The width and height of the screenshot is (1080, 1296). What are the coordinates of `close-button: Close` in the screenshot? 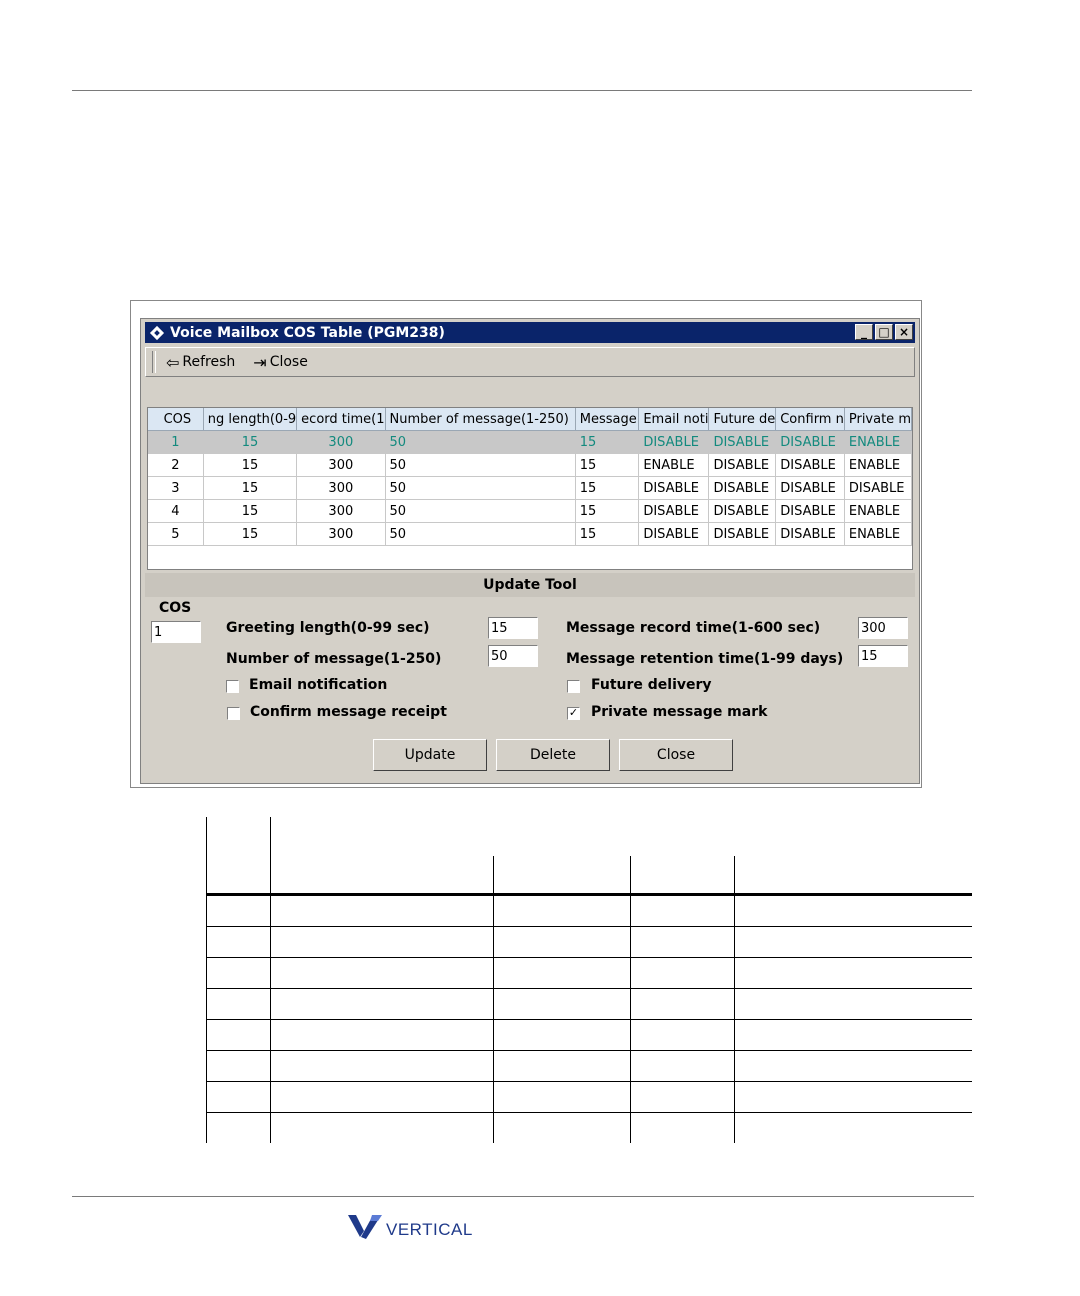 It's located at (676, 755).